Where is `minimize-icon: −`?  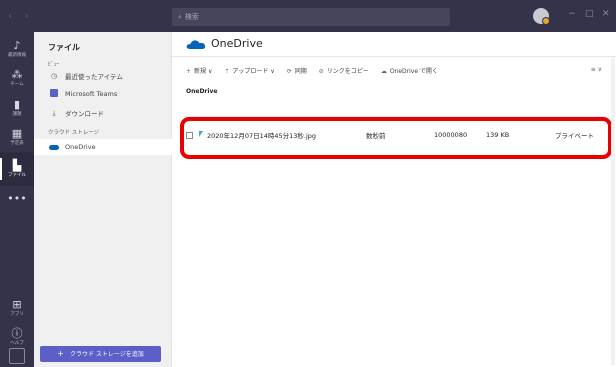
minimize-icon: − is located at coordinates (572, 14).